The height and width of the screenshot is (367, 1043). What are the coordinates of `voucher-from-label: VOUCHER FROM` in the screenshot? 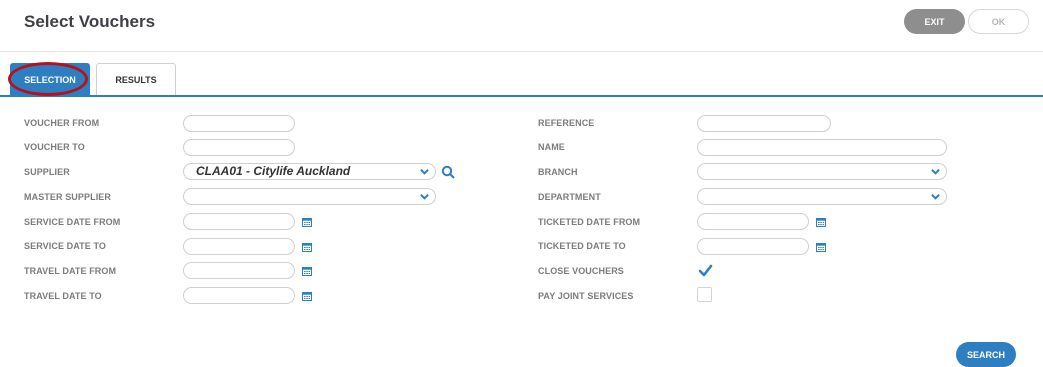 It's located at (62, 123).